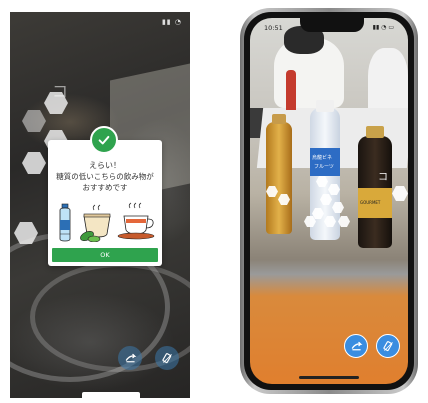 The image size is (428, 403). What do you see at coordinates (332, 25) in the screenshot?
I see `phone-notch` at bounding box center [332, 25].